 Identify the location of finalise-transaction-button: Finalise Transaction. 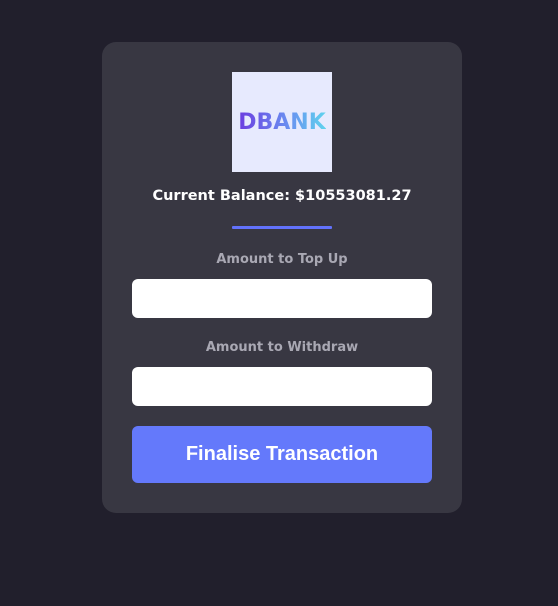
(282, 454).